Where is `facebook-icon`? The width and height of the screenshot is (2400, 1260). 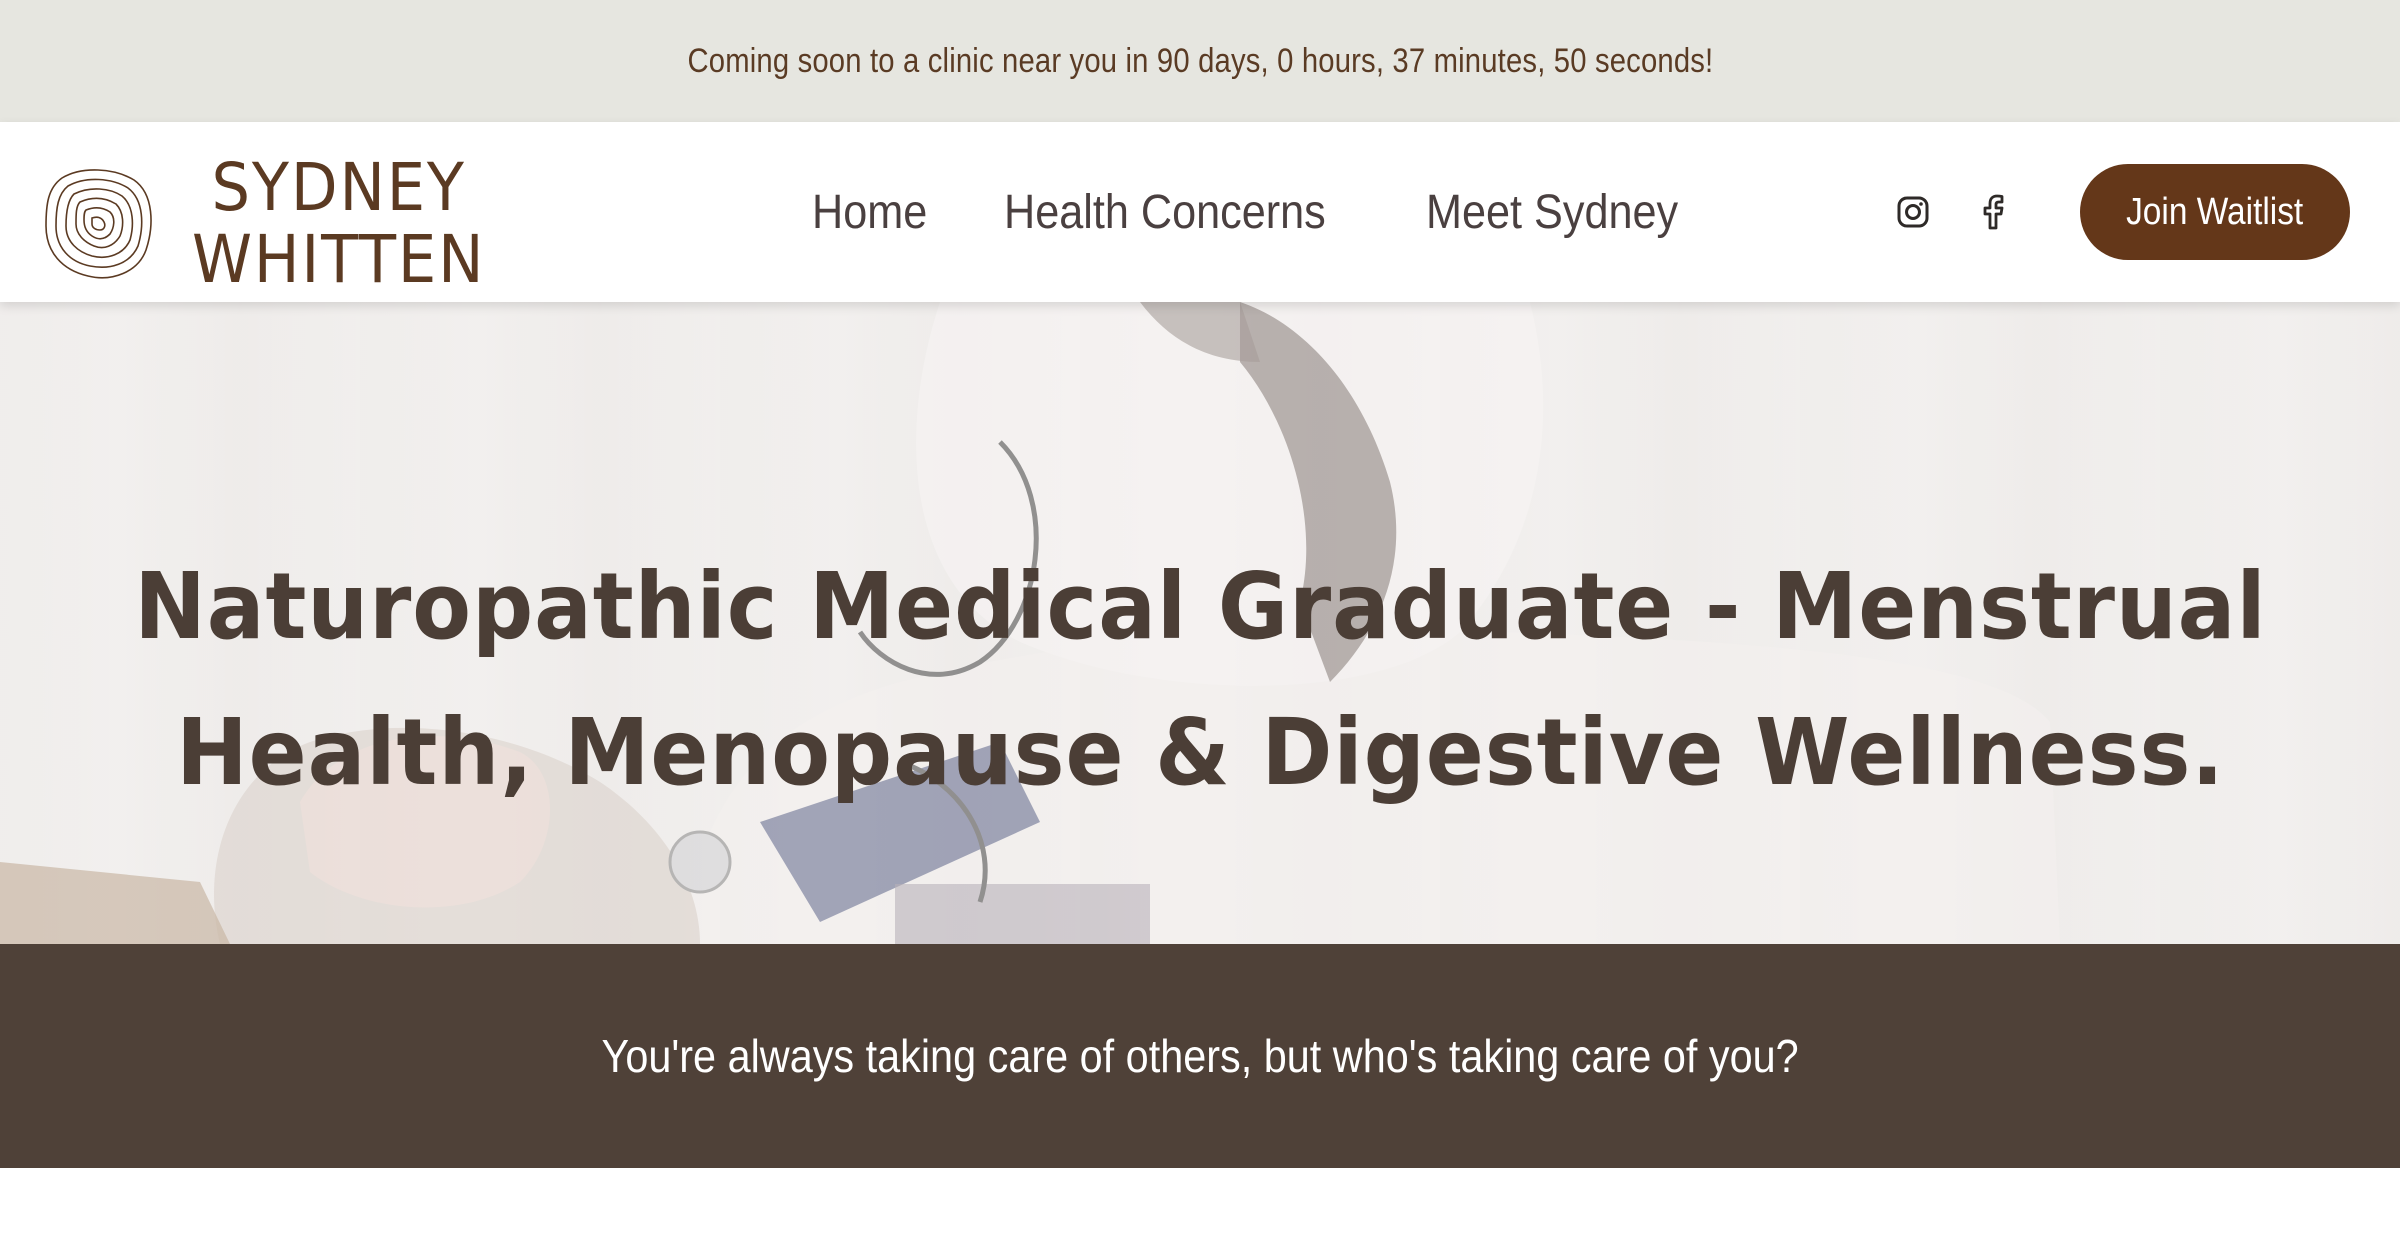 facebook-icon is located at coordinates (1993, 212).